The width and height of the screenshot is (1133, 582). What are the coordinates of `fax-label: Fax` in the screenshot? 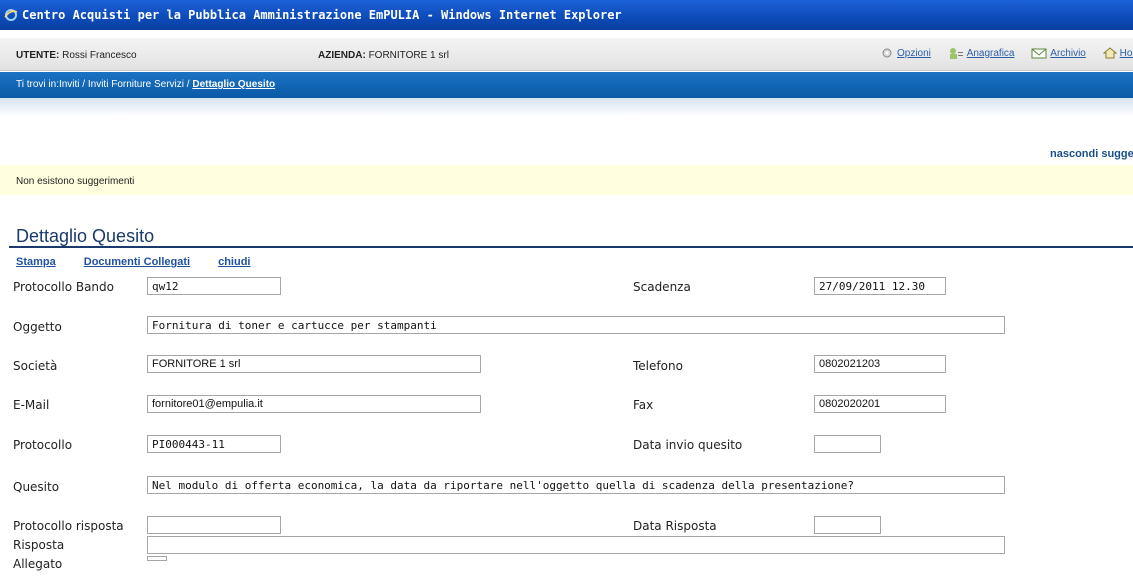 It's located at (643, 405).